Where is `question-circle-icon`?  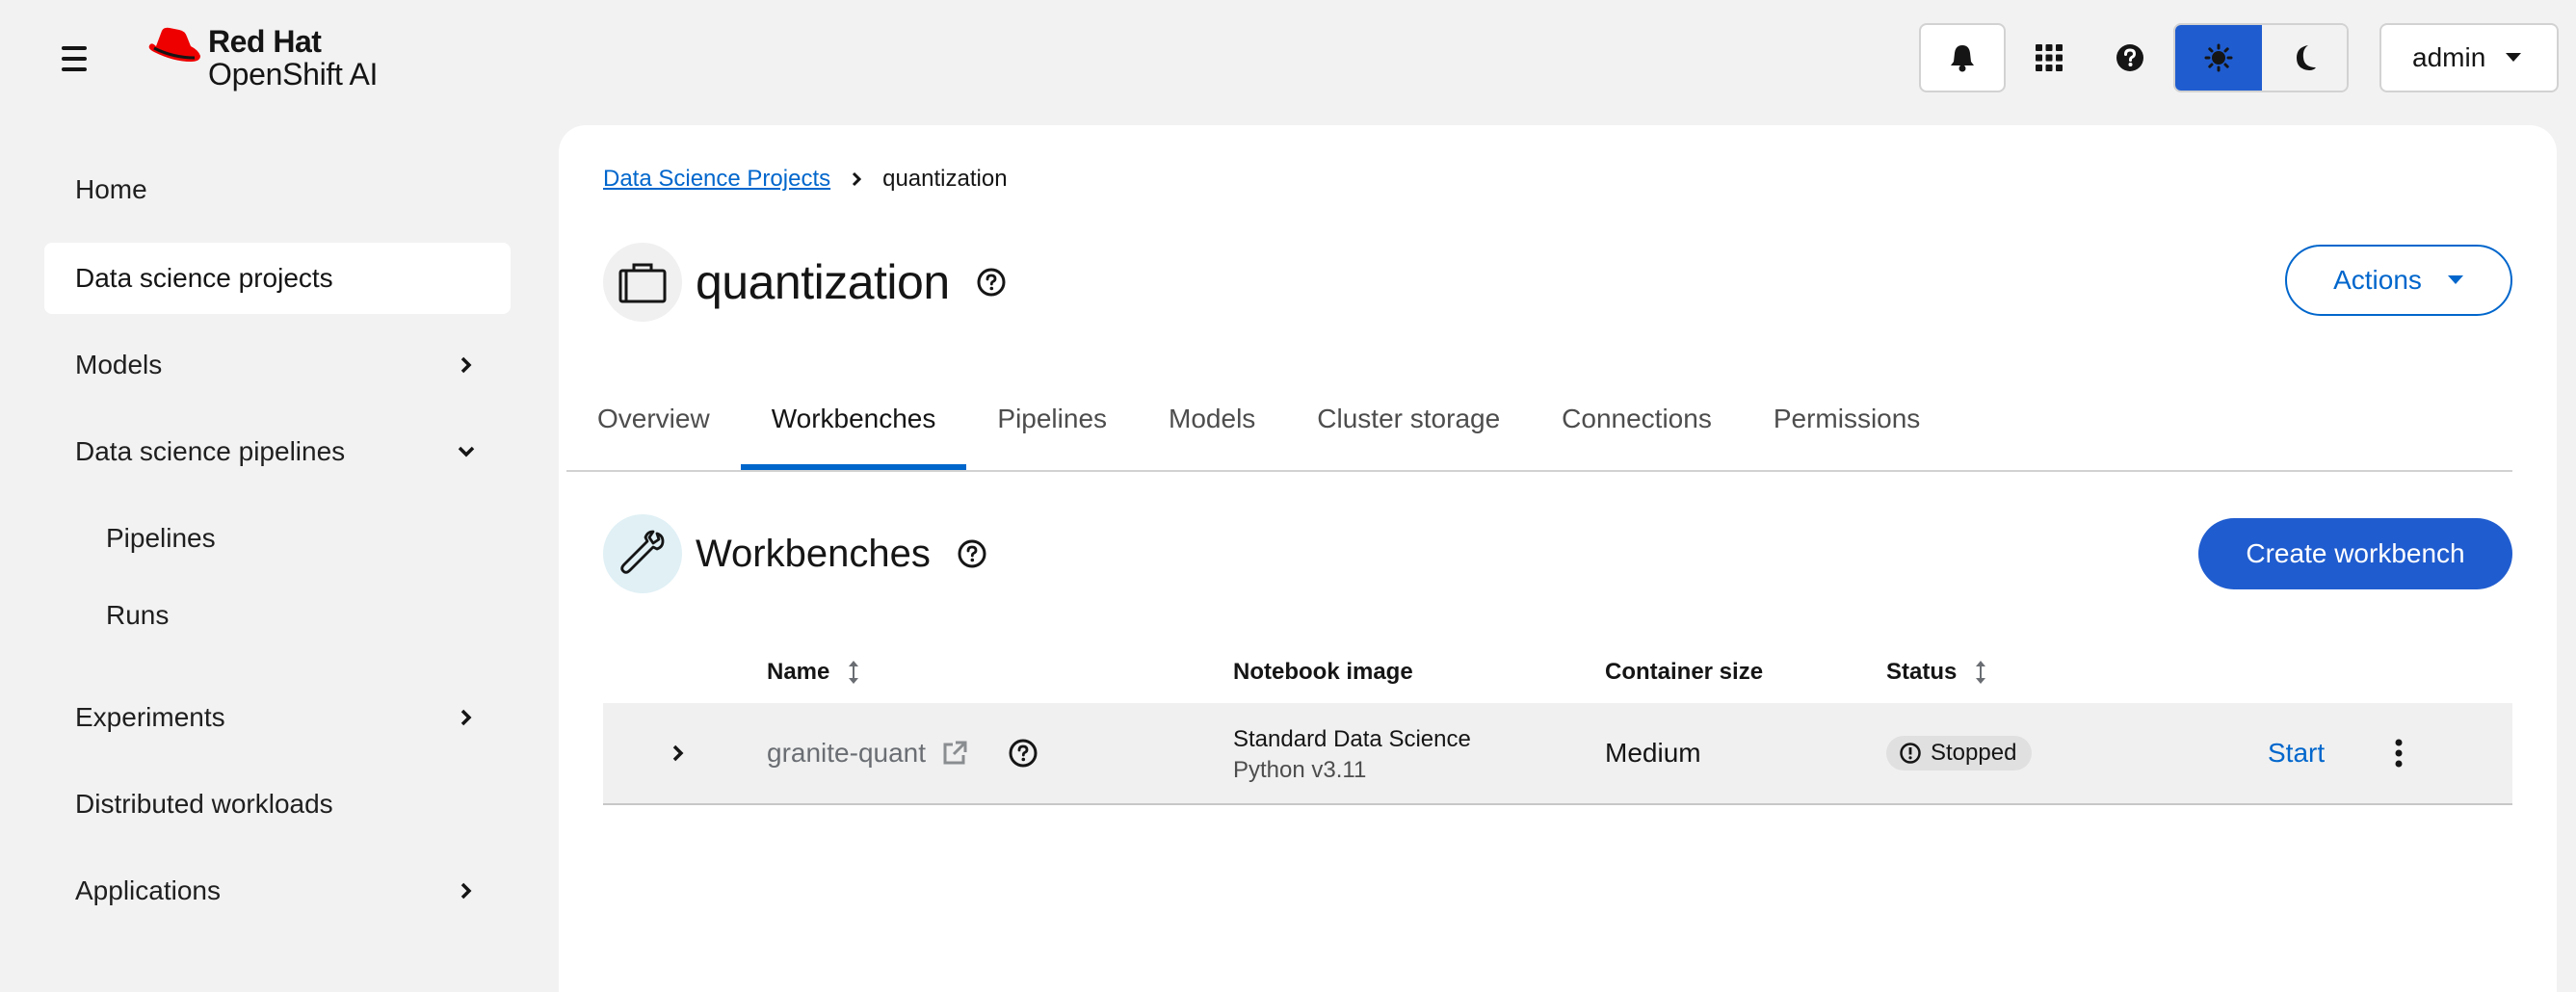 question-circle-icon is located at coordinates (1023, 753).